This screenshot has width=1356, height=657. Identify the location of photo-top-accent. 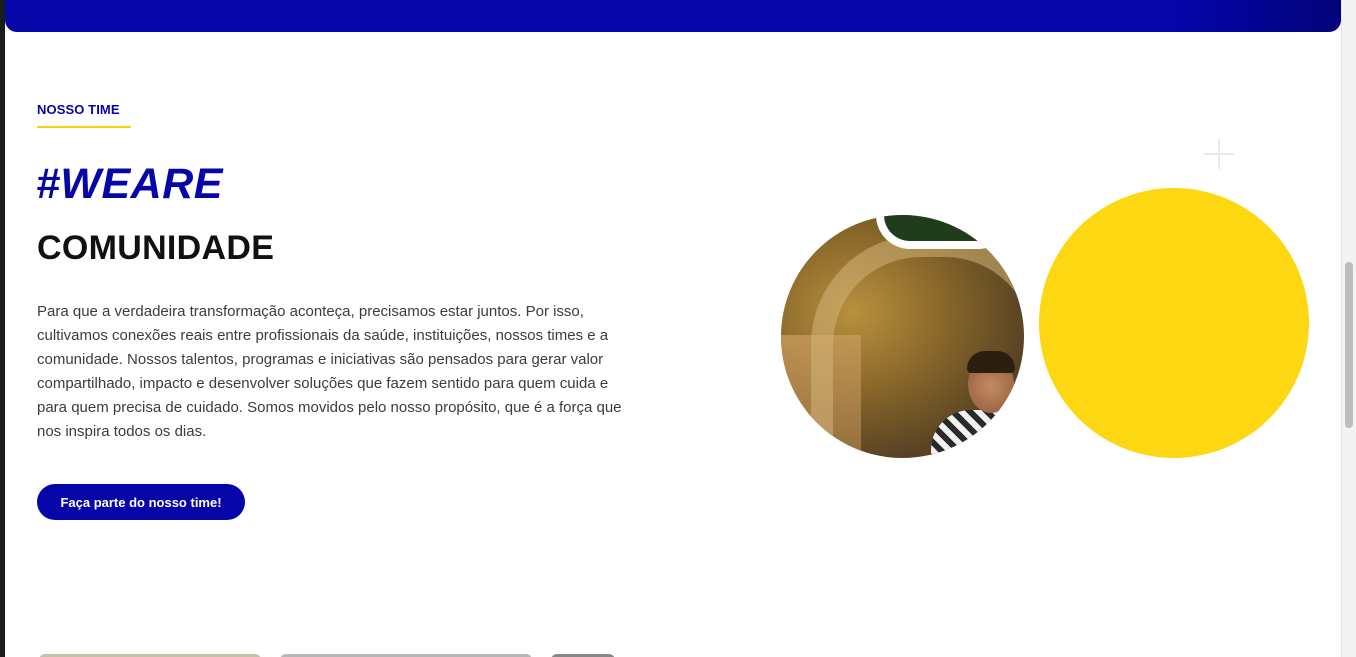
(944, 232).